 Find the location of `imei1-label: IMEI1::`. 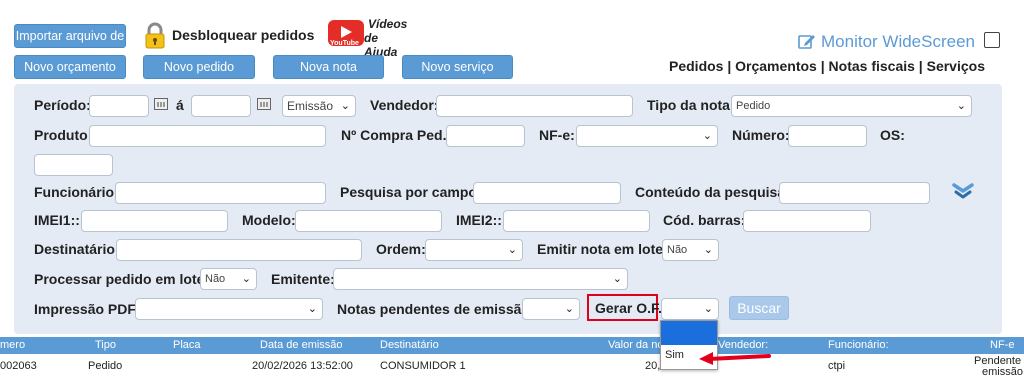

imei1-label: IMEI1:: is located at coordinates (57, 220).